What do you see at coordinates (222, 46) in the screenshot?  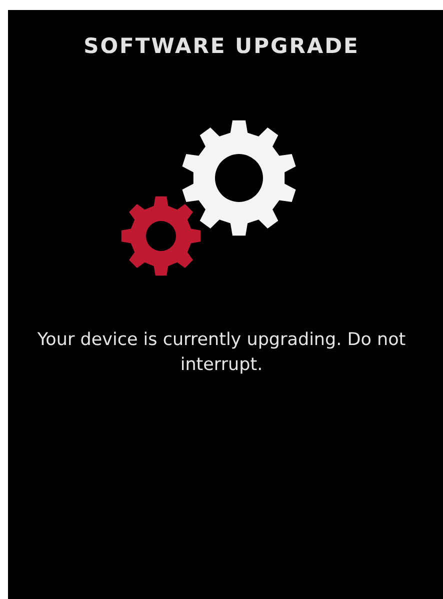 I see `screen-title: SOFTWARE UPGRADE` at bounding box center [222, 46].